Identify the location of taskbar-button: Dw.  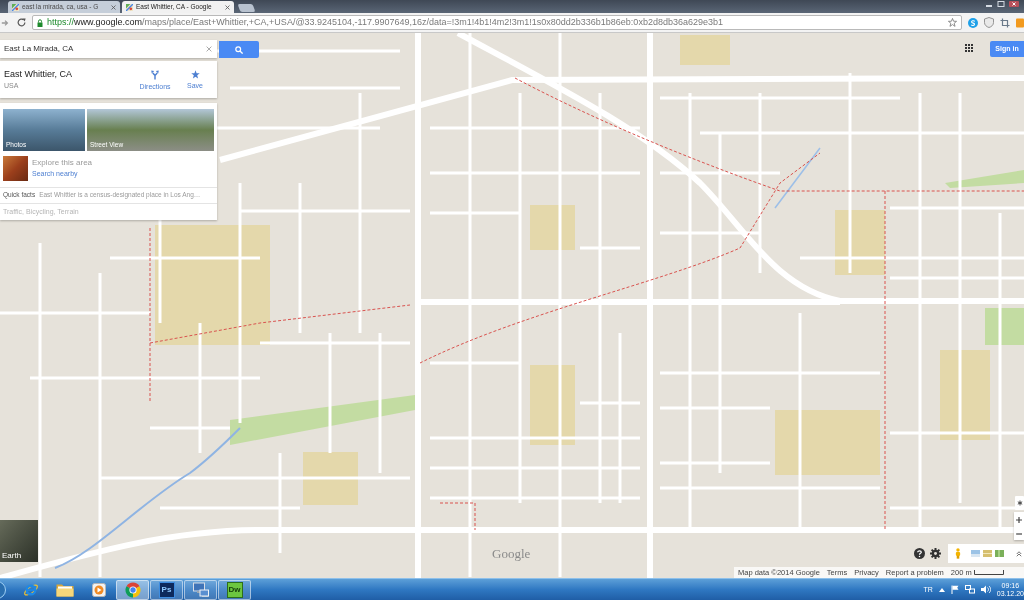
(234, 589).